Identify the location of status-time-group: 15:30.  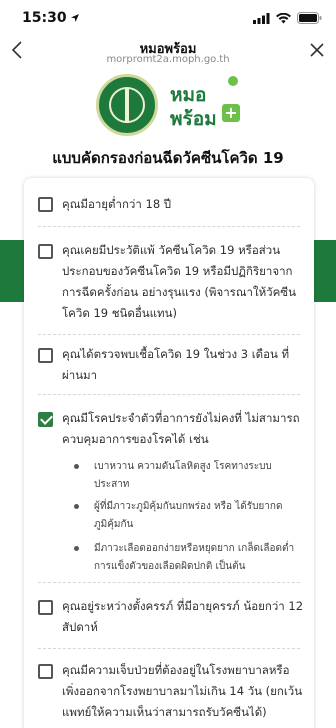
(51, 18).